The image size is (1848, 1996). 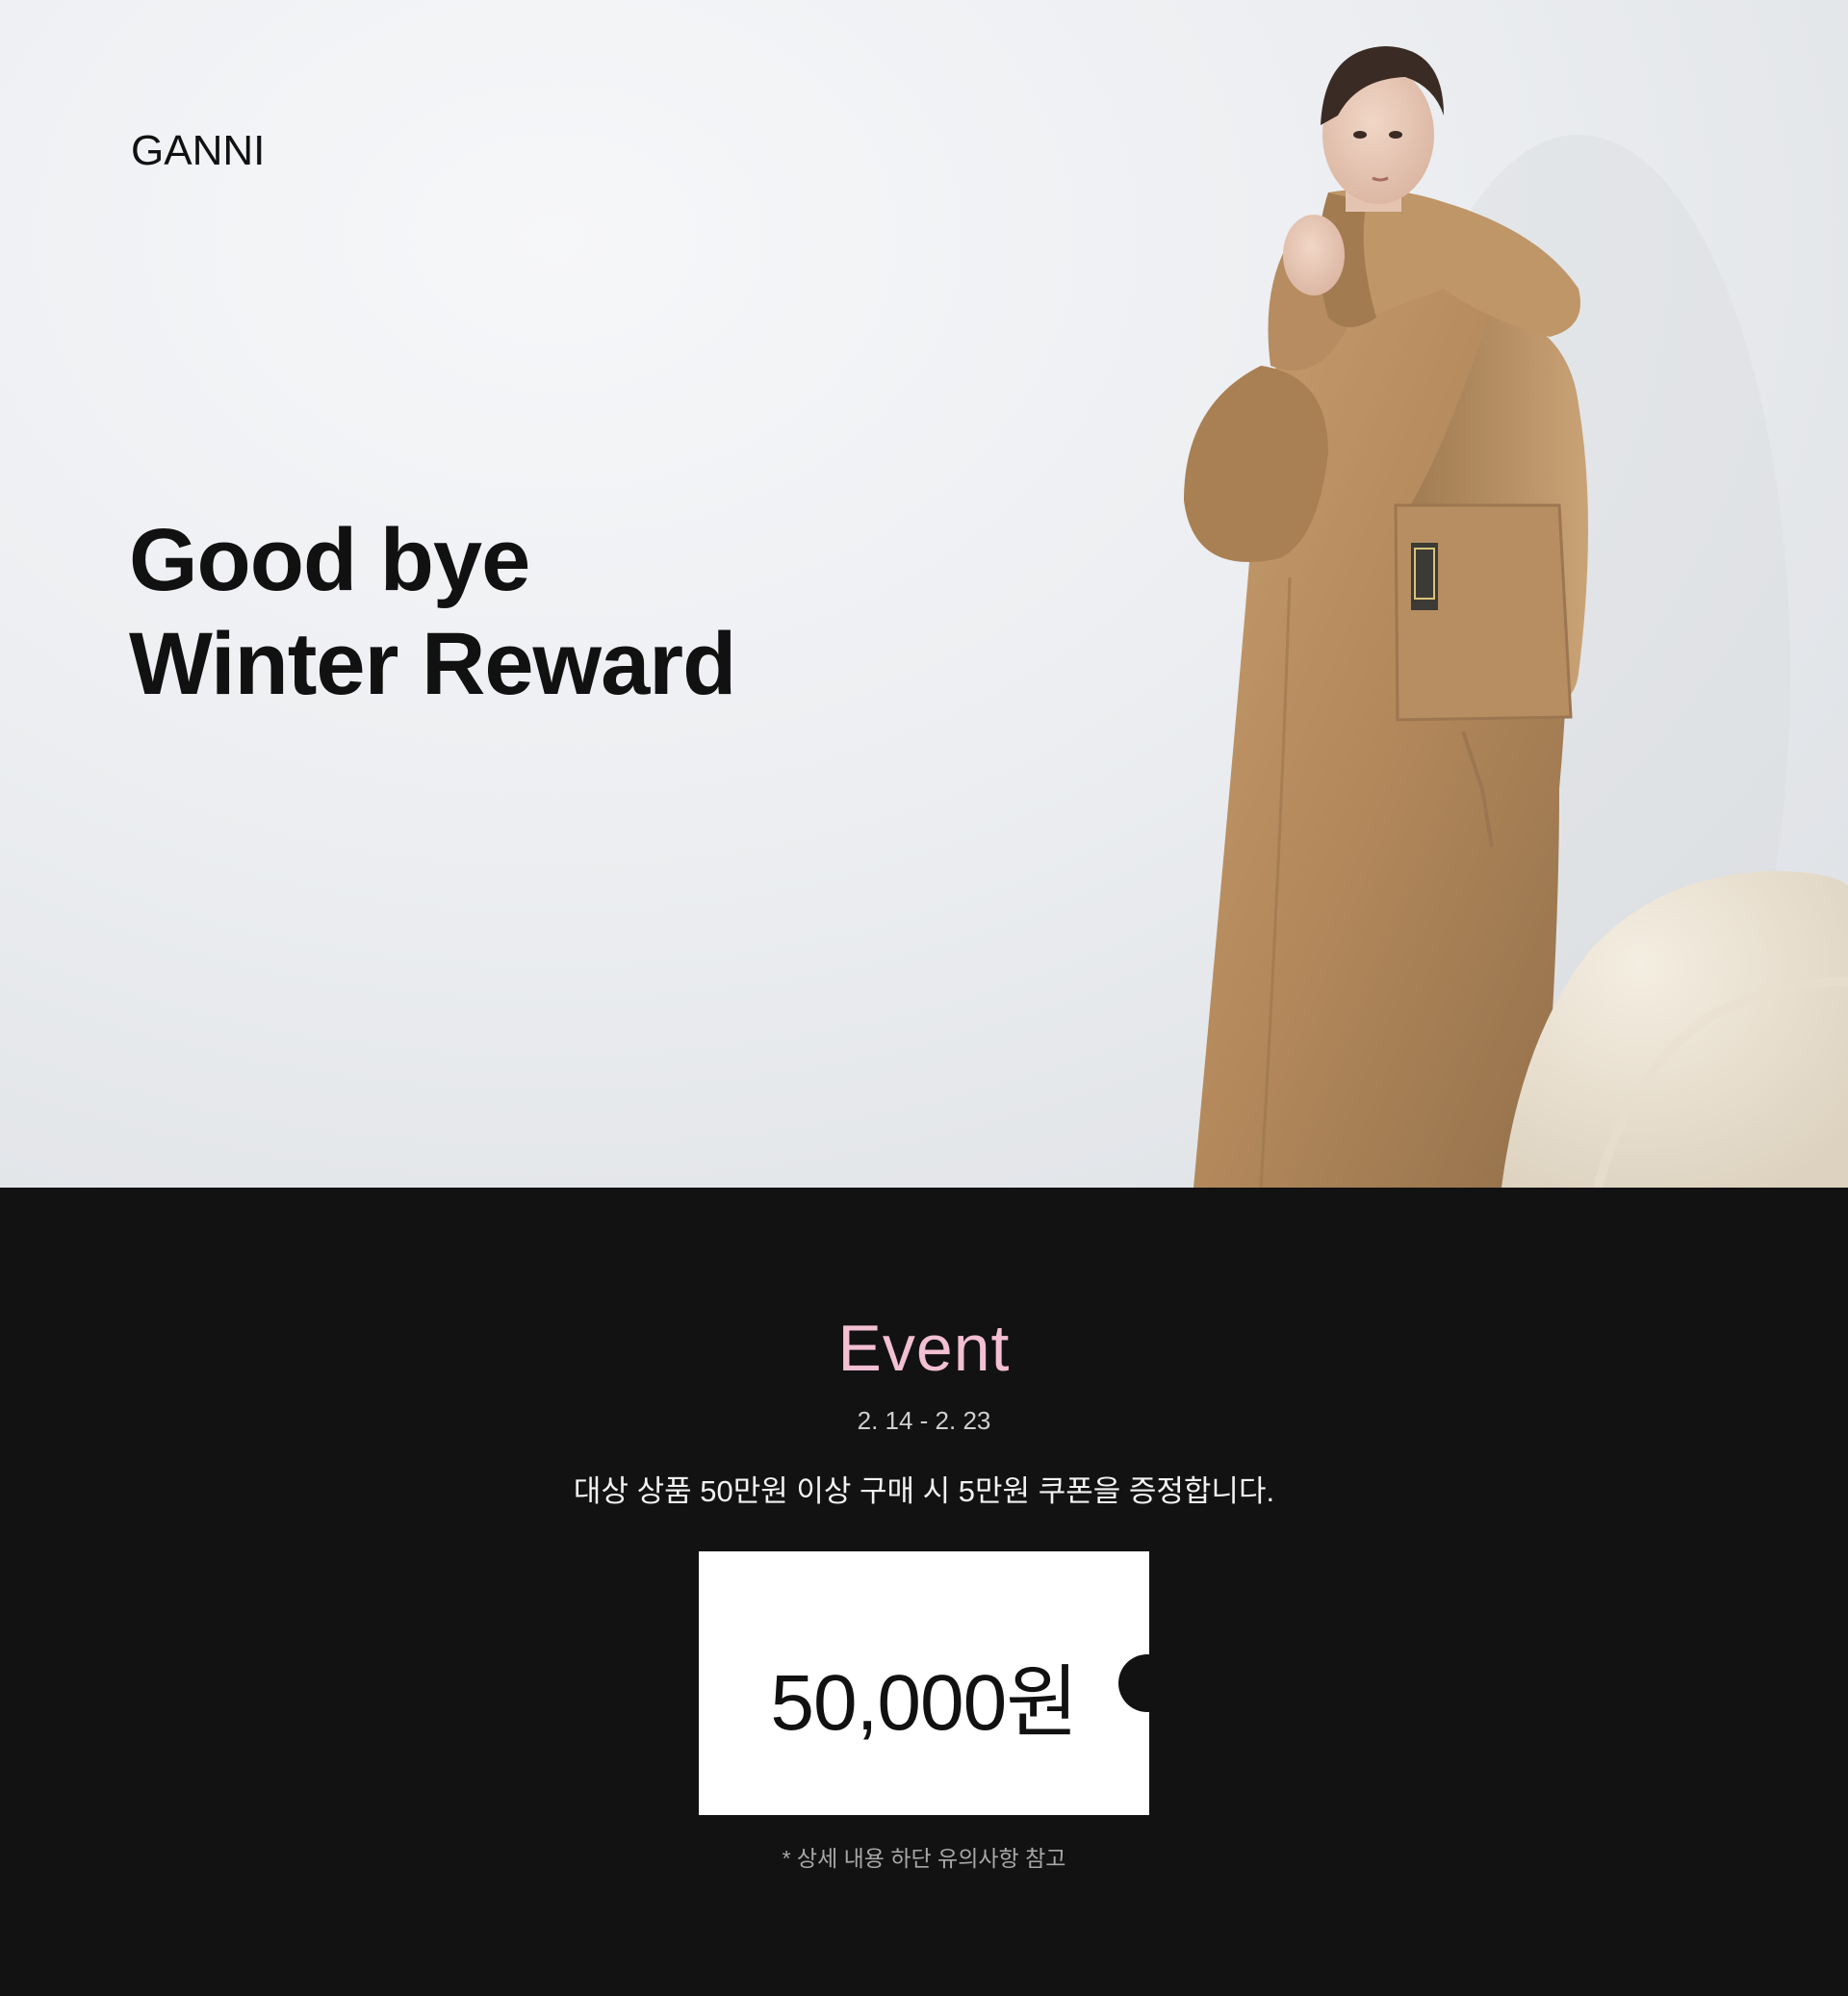 I want to click on event-note: * 상세 내용 하단 유의사항 참고, so click(x=924, y=1858).